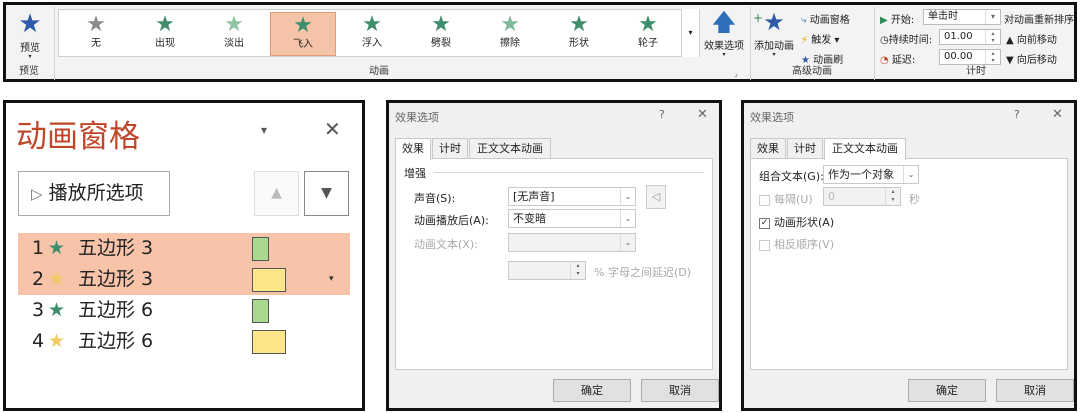 The image size is (1080, 413). Describe the element at coordinates (331, 279) in the screenshot. I see `item-menu-icon: ▾` at that location.